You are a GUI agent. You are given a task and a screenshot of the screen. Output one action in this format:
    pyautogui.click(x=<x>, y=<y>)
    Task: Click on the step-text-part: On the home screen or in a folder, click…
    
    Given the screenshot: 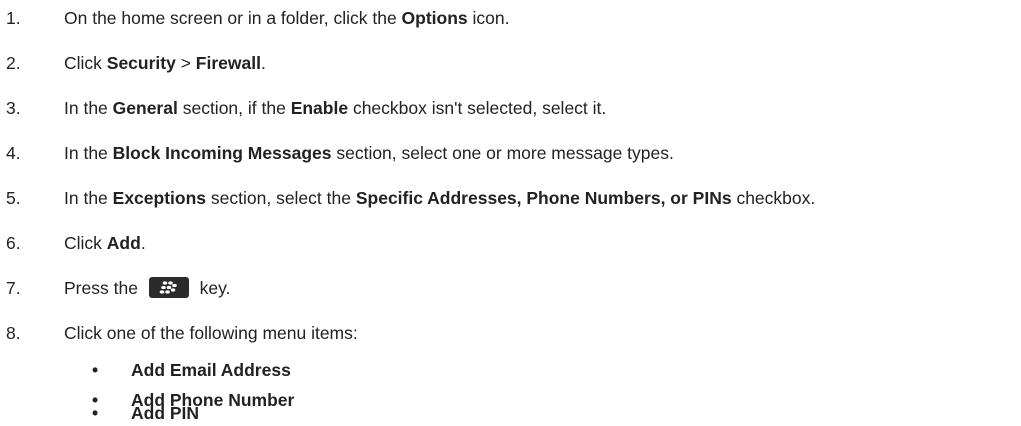 What is the action you would take?
    pyautogui.click(x=233, y=18)
    